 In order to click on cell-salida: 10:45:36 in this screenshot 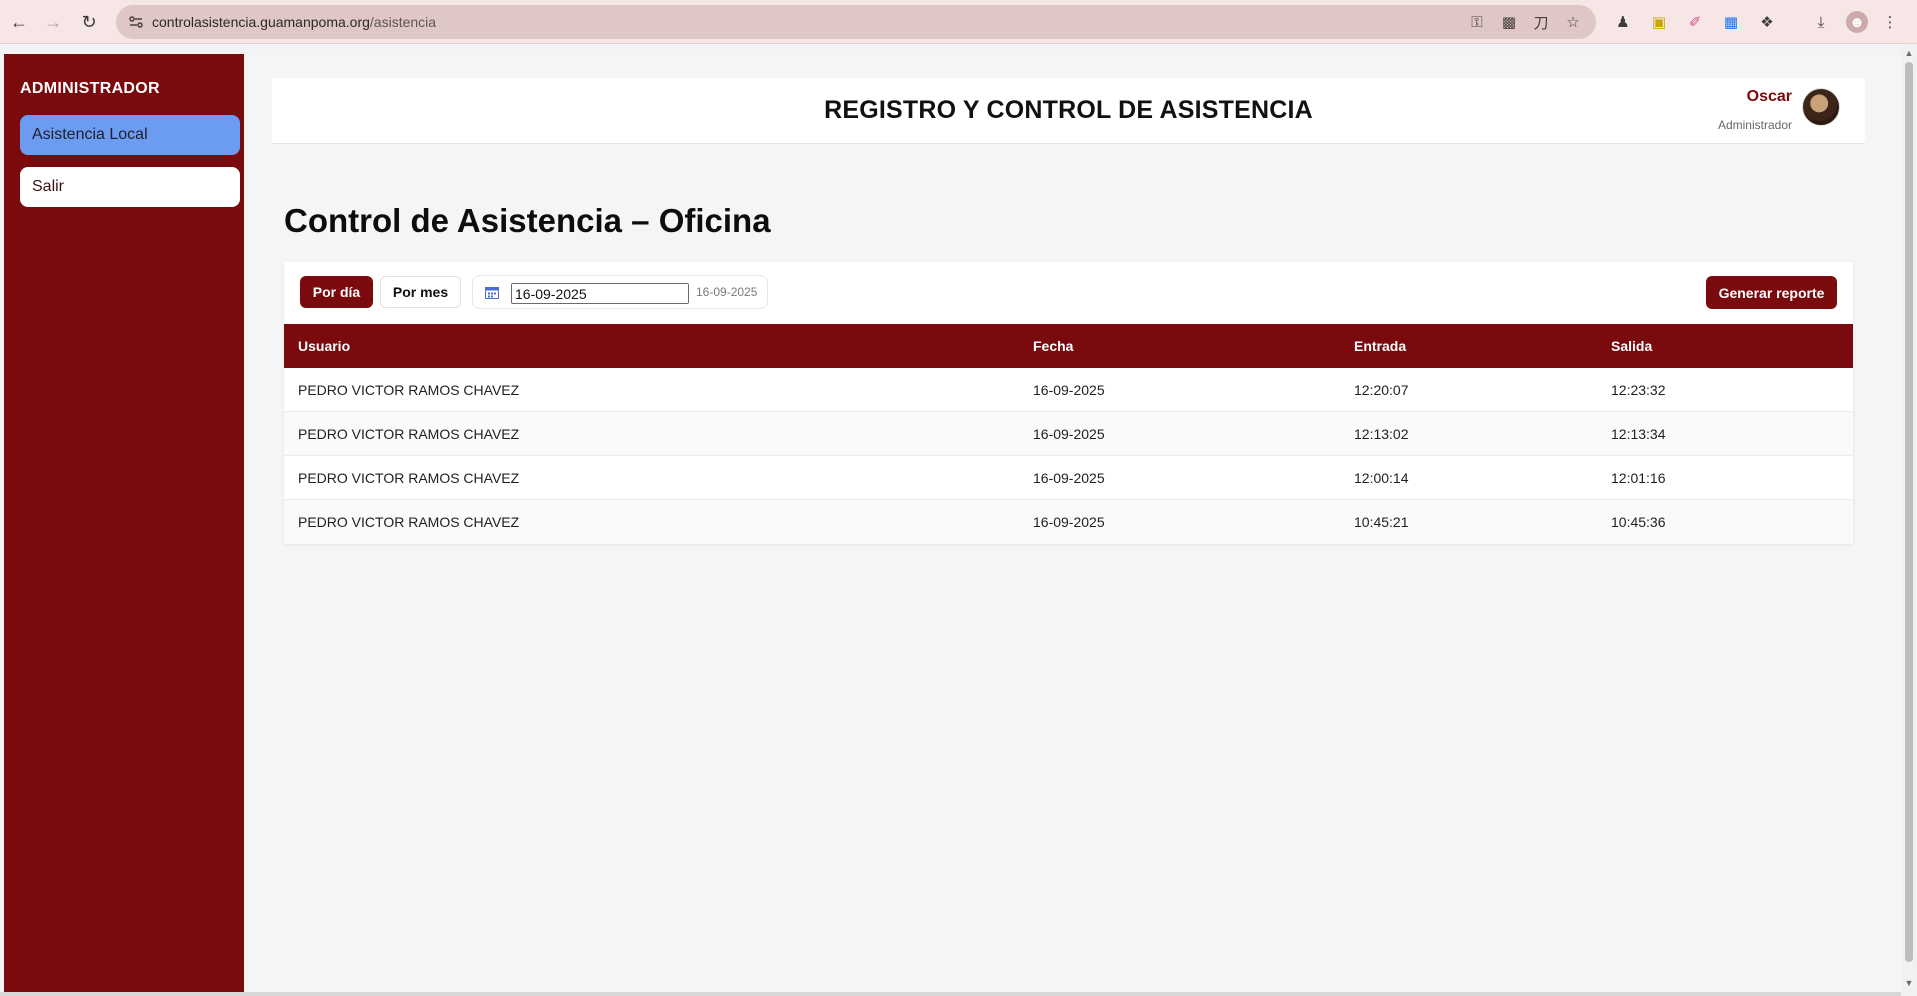, I will do `click(1638, 522)`.